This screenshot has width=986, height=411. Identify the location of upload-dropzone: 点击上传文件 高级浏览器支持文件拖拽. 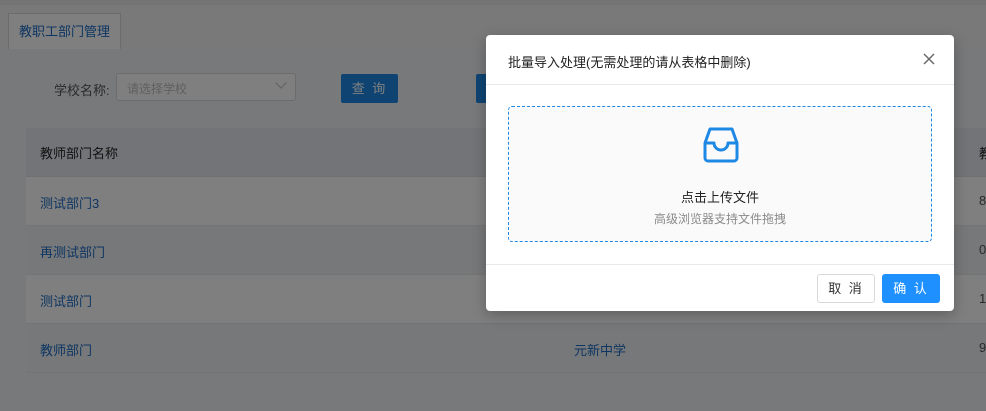
(720, 174).